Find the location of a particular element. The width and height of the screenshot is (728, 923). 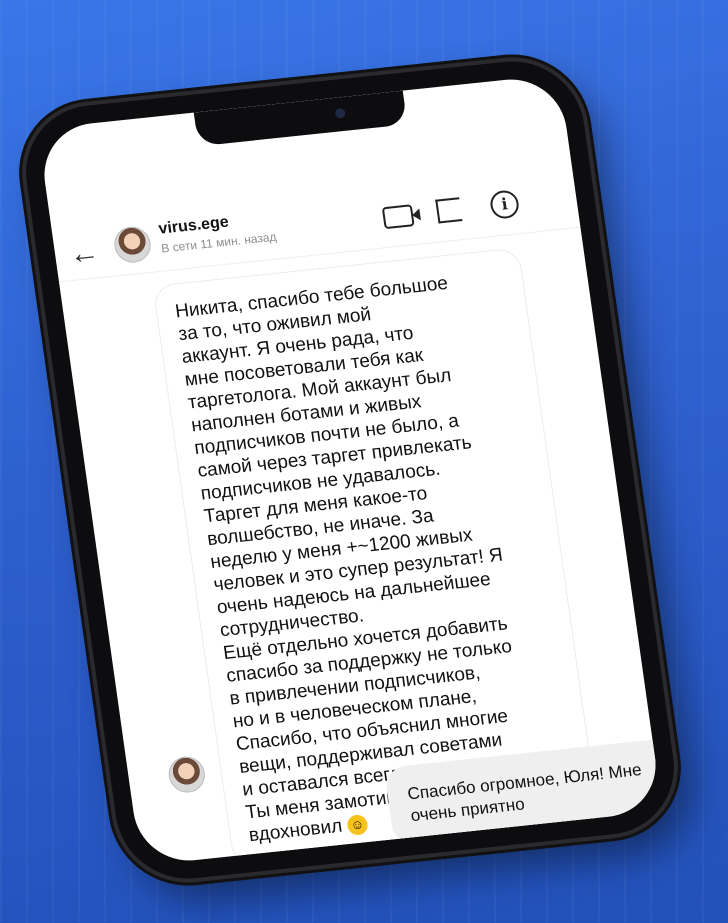

message-avatar is located at coordinates (187, 774).